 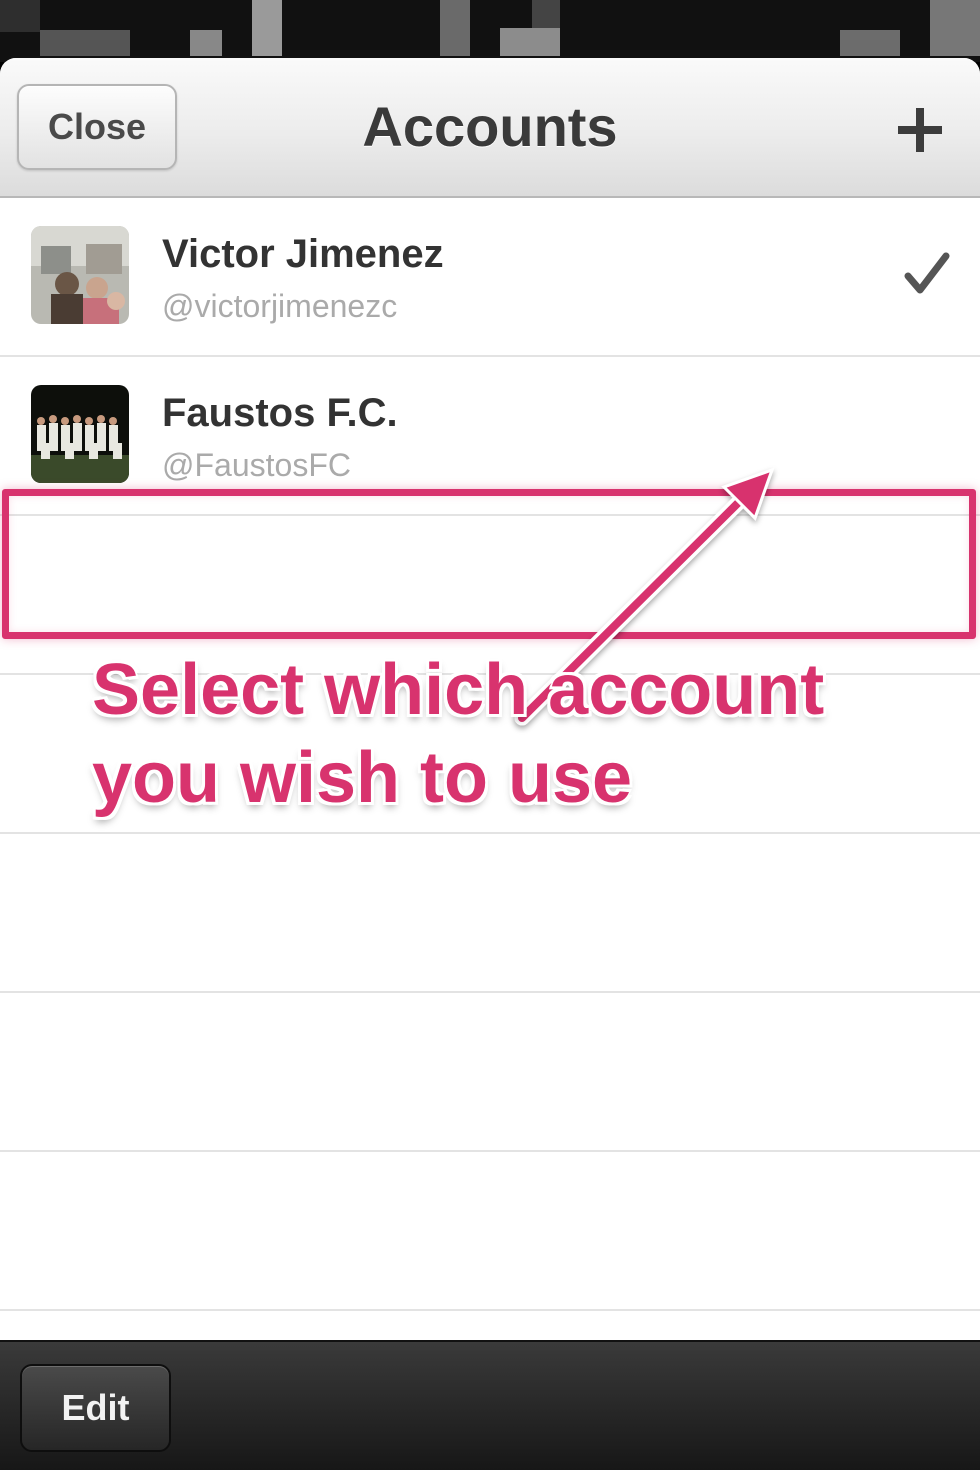 I want to click on plus-icon, so click(x=920, y=130).